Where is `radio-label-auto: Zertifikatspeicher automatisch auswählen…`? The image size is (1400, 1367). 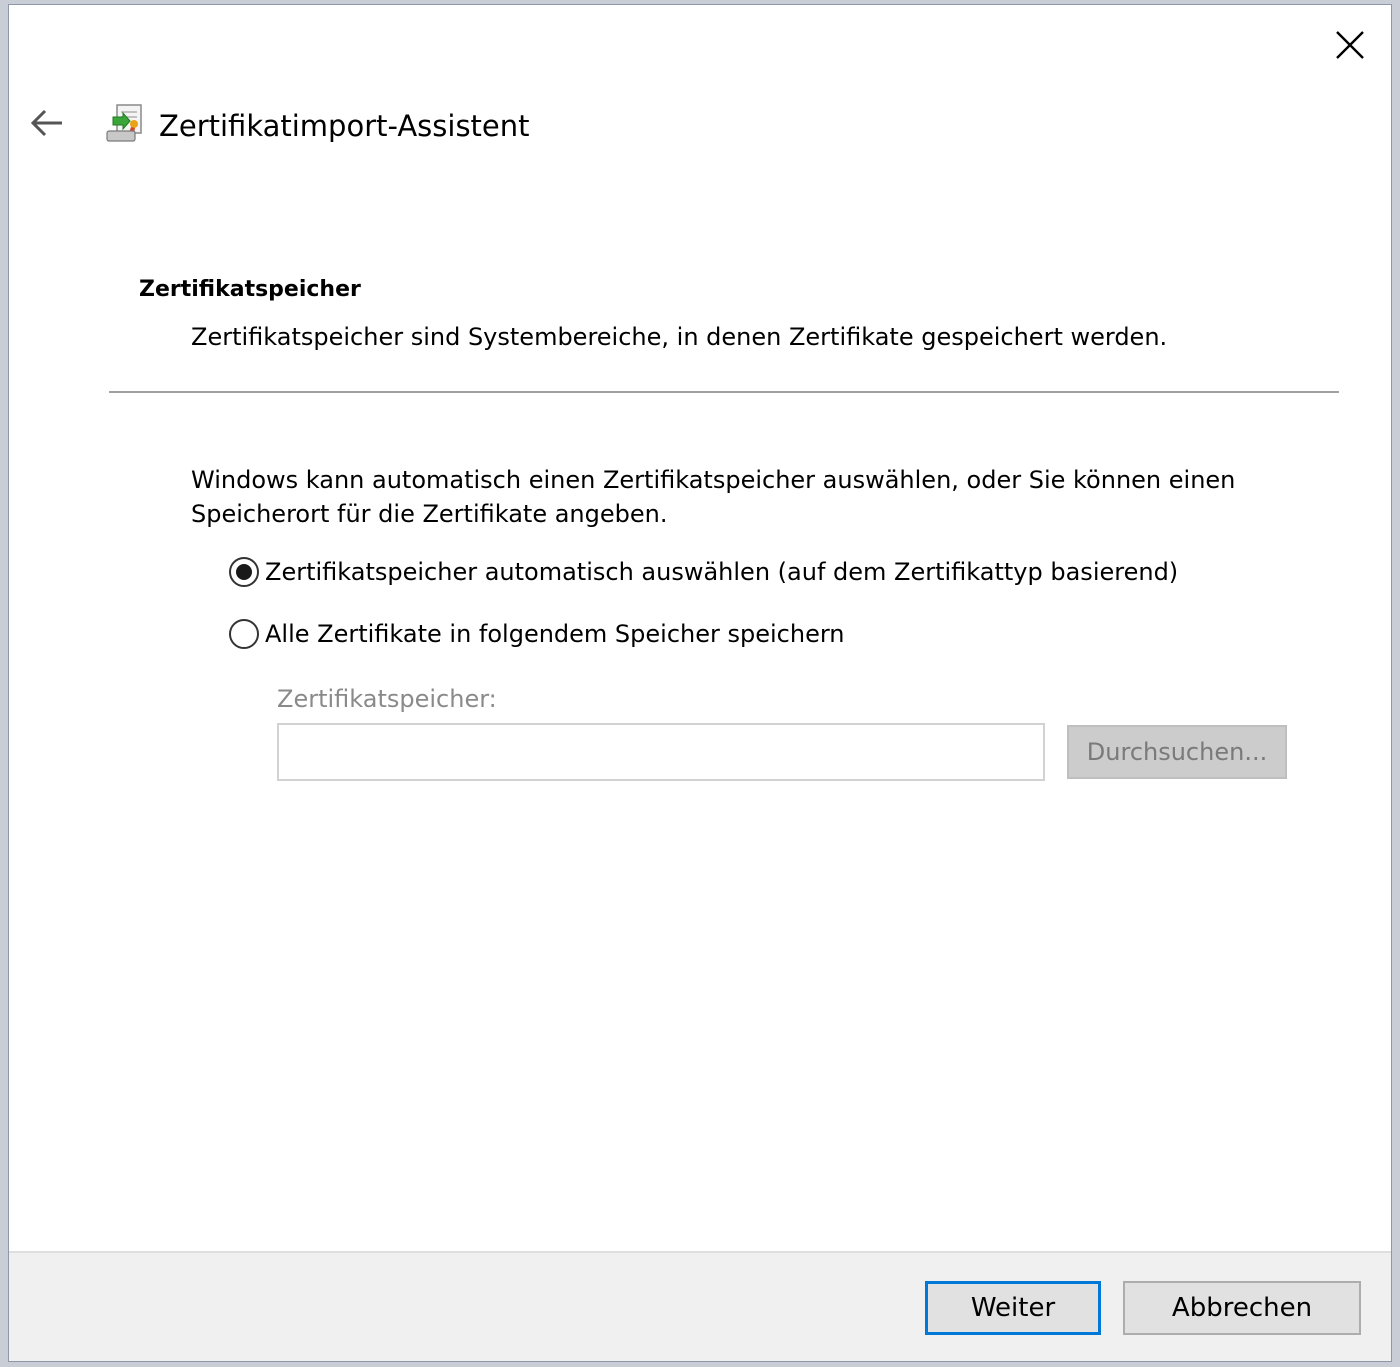 radio-label-auto: Zertifikatspeicher automatisch auswählen… is located at coordinates (722, 572).